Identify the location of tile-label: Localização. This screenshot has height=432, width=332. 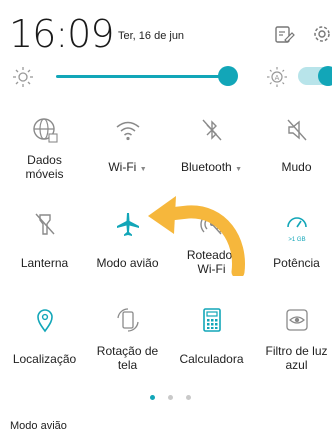
(44, 359).